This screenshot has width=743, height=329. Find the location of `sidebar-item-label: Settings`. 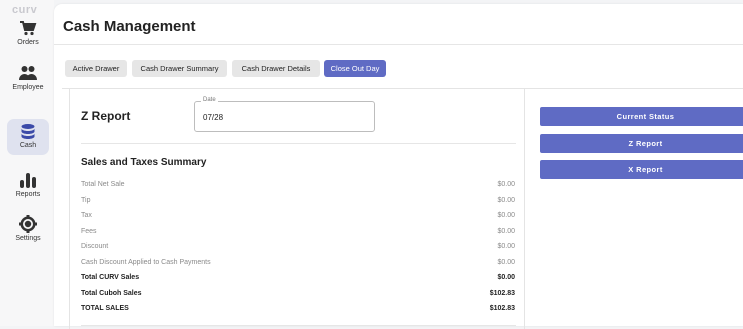

sidebar-item-label: Settings is located at coordinates (28, 238).